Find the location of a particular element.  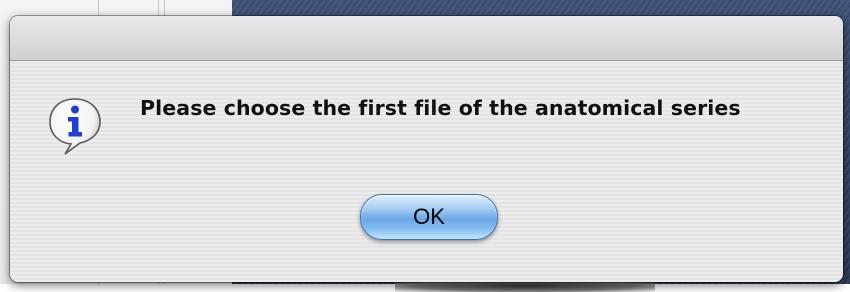

ok-button: OK is located at coordinates (429, 217).